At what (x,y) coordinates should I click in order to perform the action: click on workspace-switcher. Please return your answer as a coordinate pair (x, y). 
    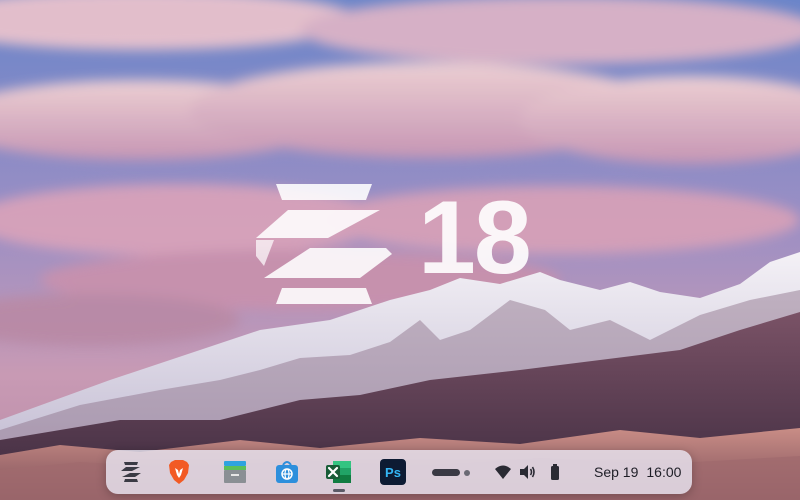
    Looking at the image, I should click on (452, 473).